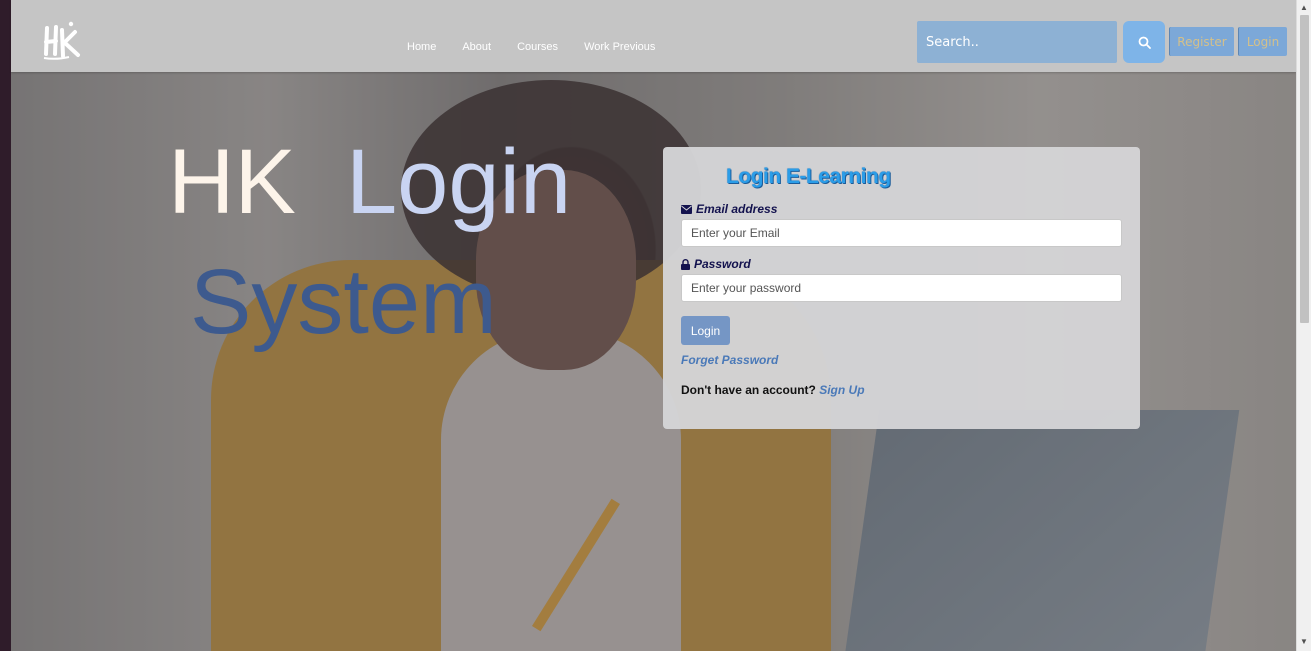 This screenshot has width=1311, height=651. What do you see at coordinates (748, 390) in the screenshot?
I see `no-account-text: Don't have an account?` at bounding box center [748, 390].